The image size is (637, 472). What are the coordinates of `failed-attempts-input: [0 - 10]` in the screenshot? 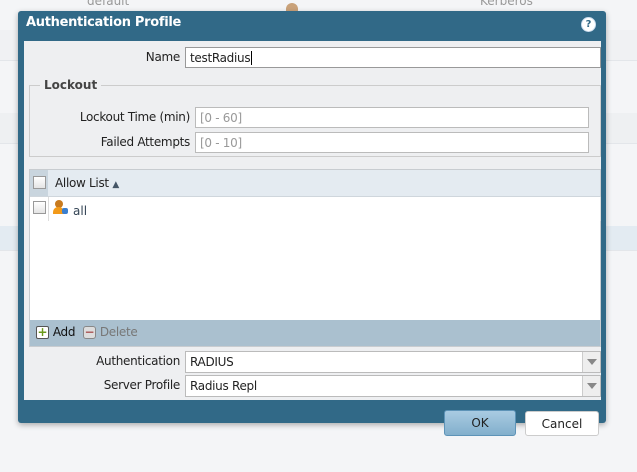 It's located at (392, 142).